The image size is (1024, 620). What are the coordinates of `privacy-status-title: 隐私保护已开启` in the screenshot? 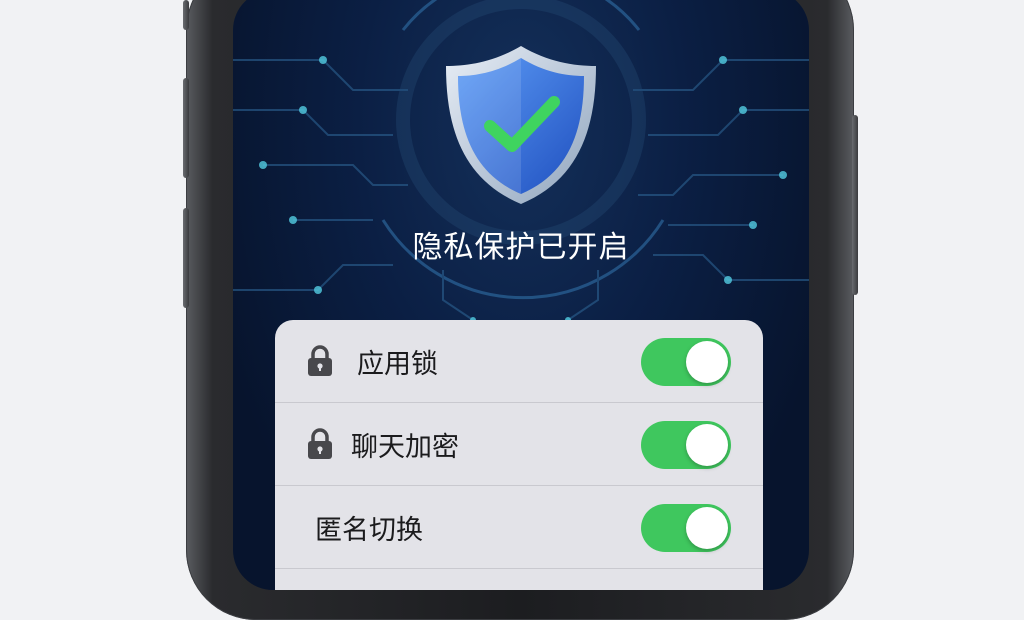 It's located at (521, 247).